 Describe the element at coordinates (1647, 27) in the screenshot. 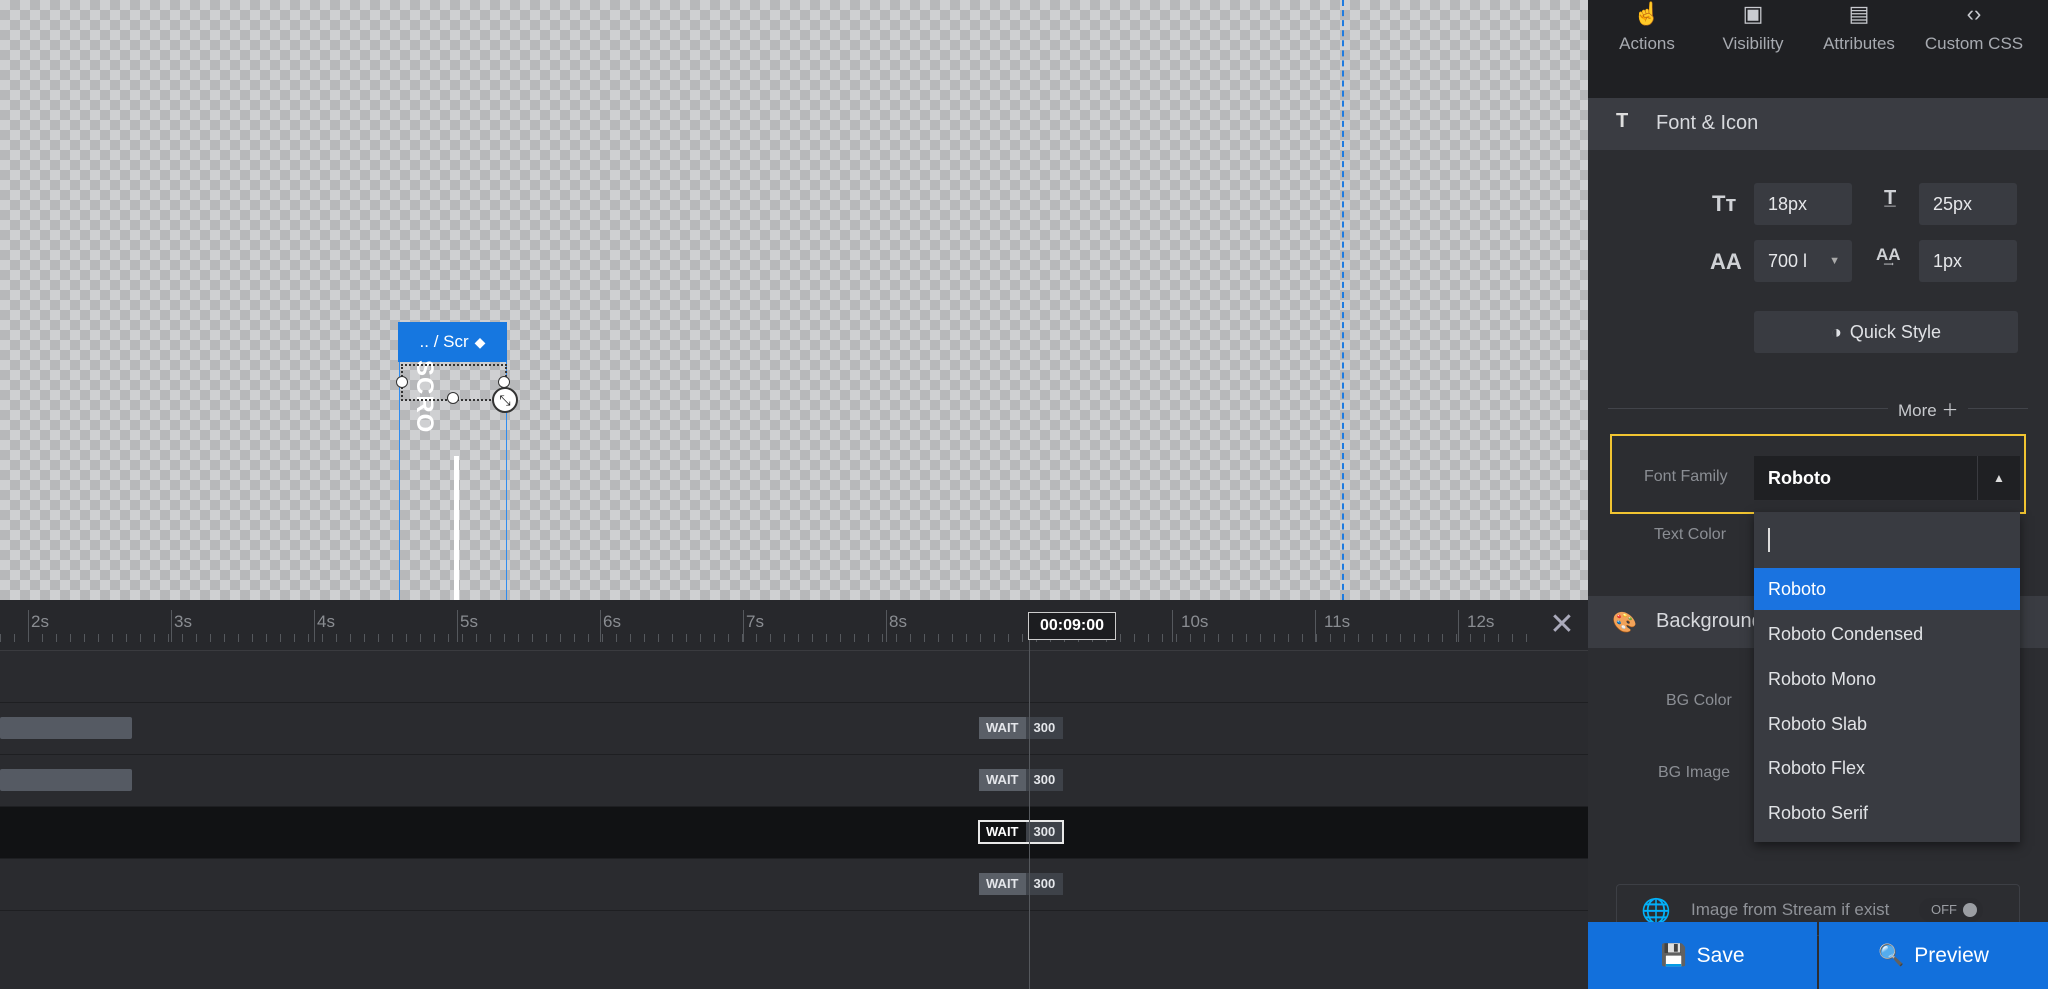

I see `tab-actions: ☝ Actions` at that location.